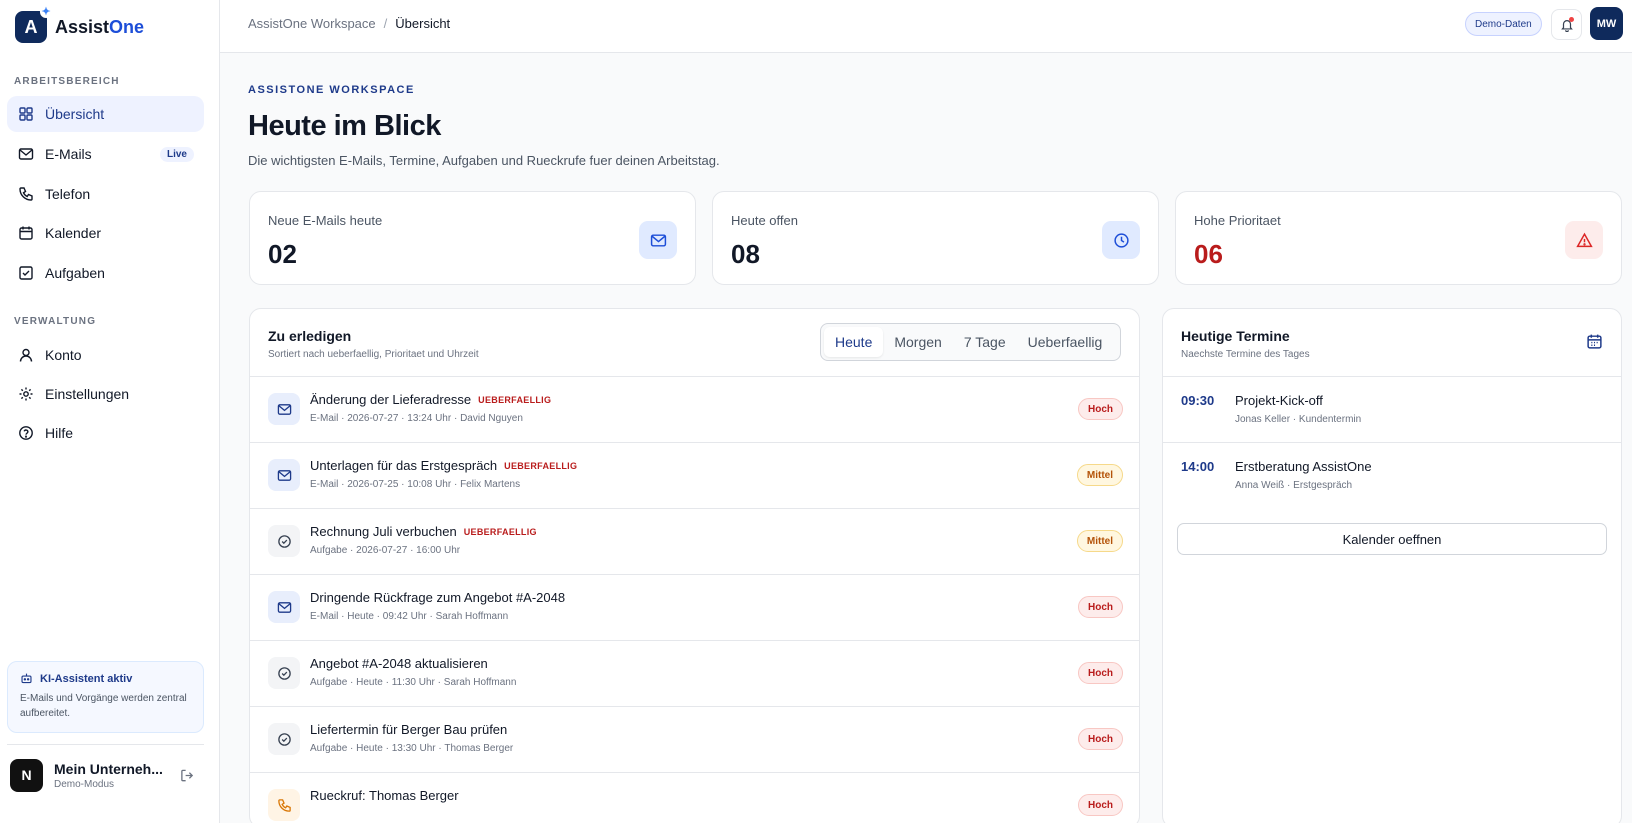 Image resolution: width=1632 pixels, height=823 pixels. I want to click on logout-icon, so click(187, 775).